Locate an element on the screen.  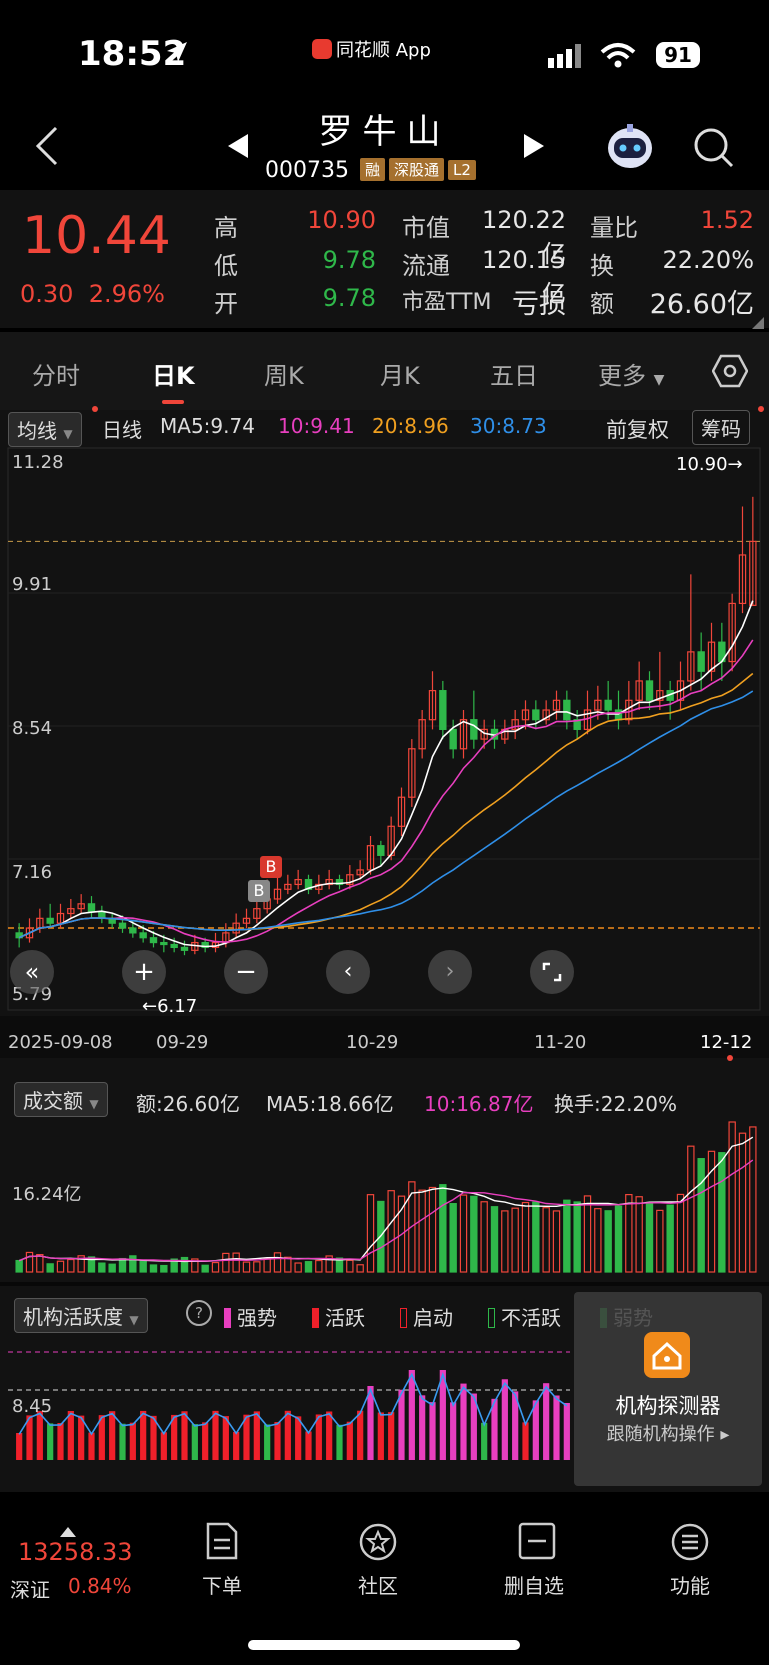
tab-daily-k: 日K is located at coordinates (173, 373).